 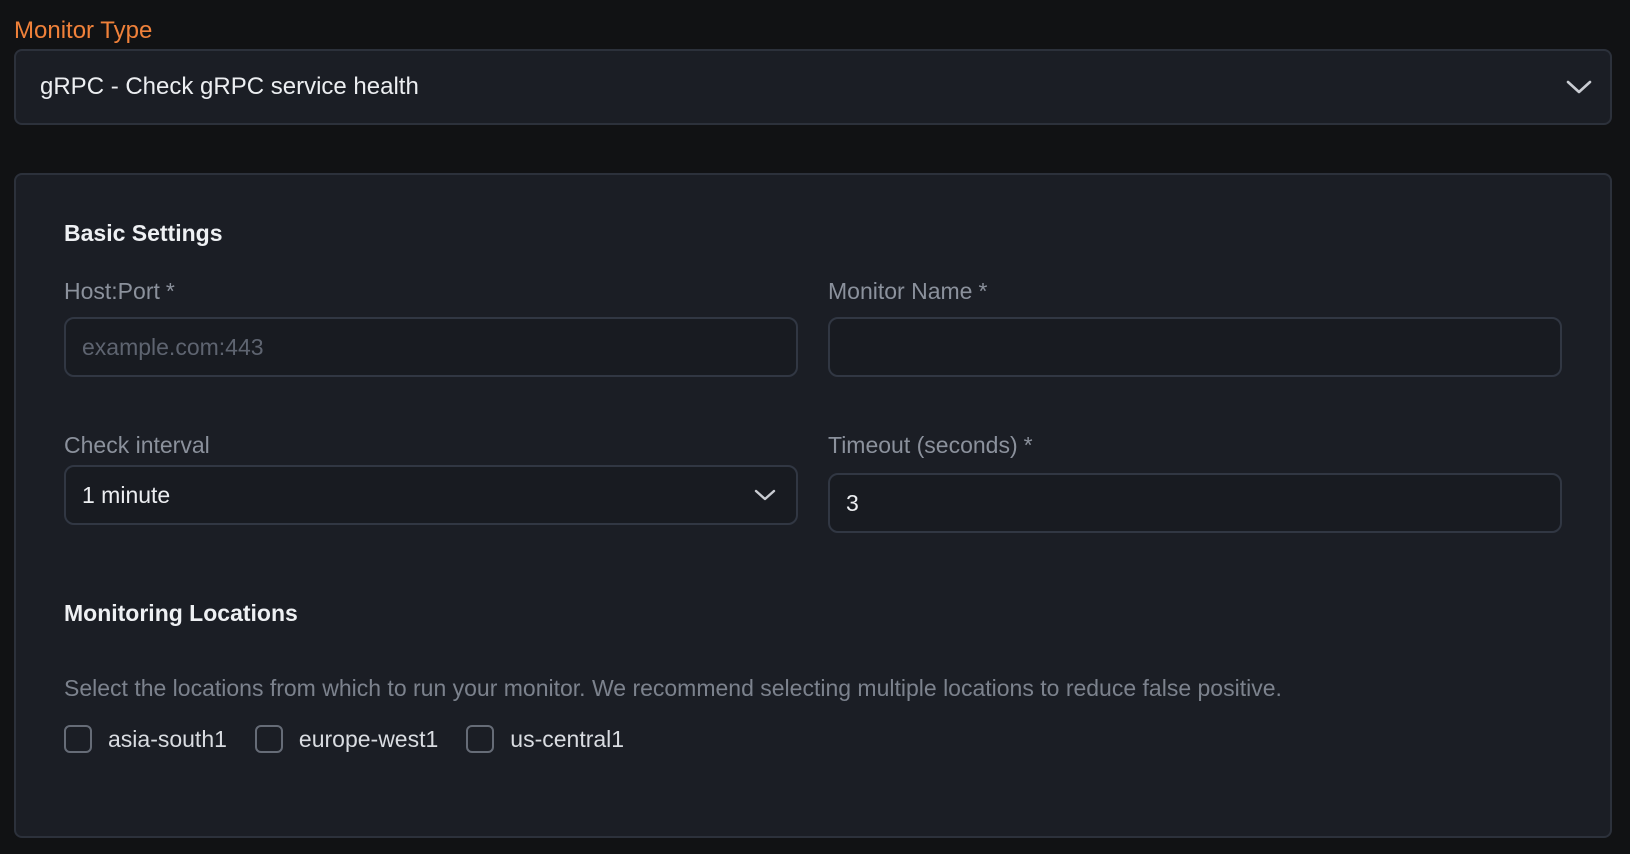 I want to click on monitor-type-select: gRPC - Check gRPC service health, so click(x=813, y=87).